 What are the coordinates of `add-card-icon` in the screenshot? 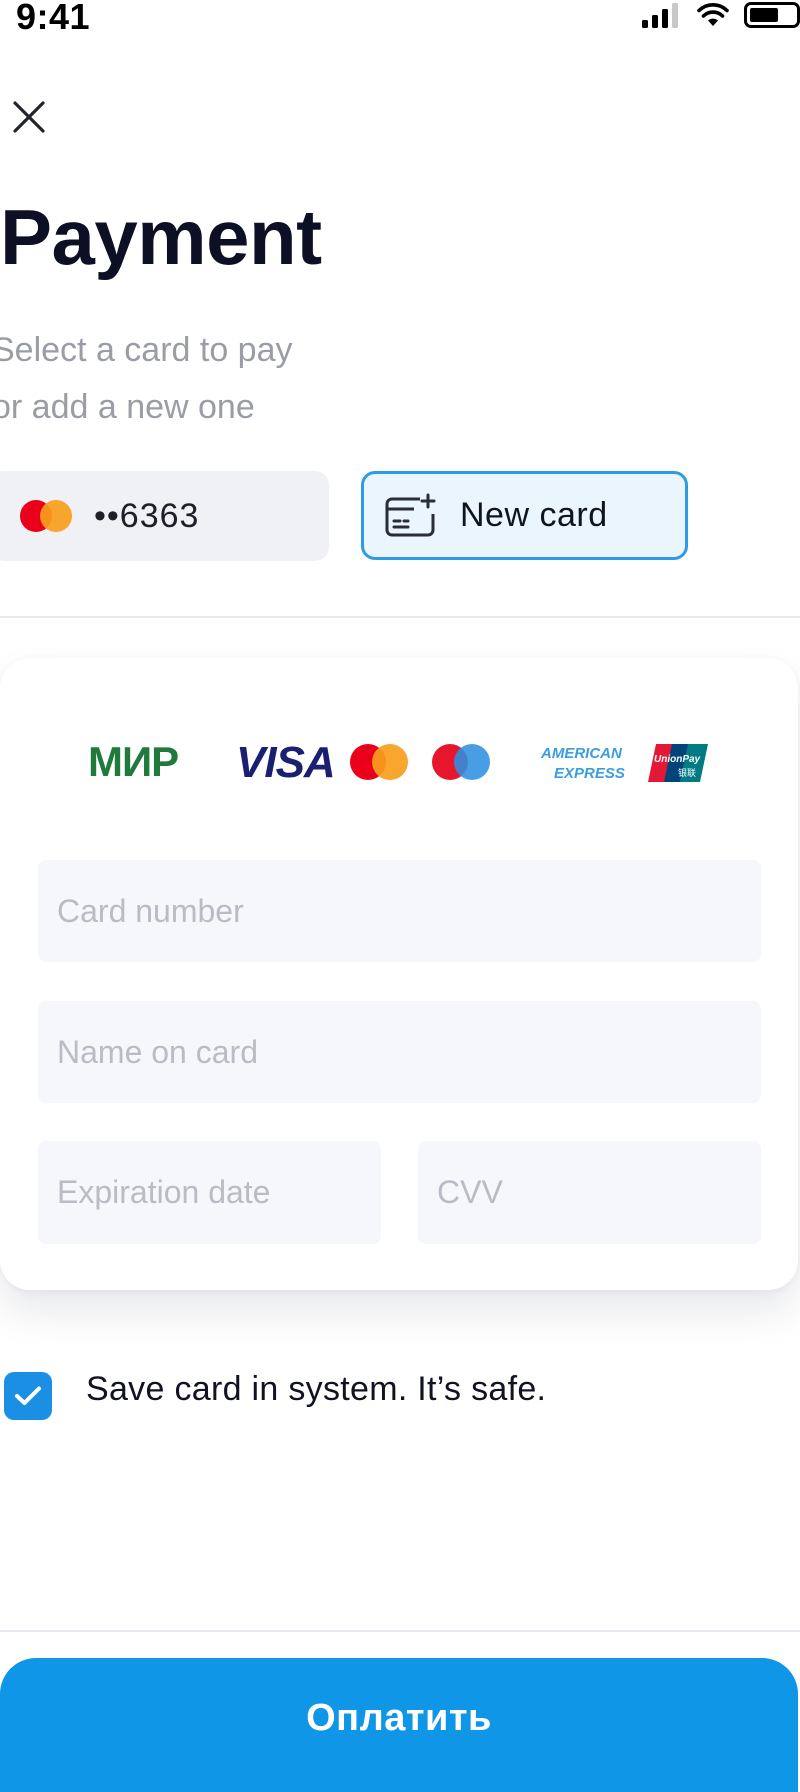 It's located at (410, 514).